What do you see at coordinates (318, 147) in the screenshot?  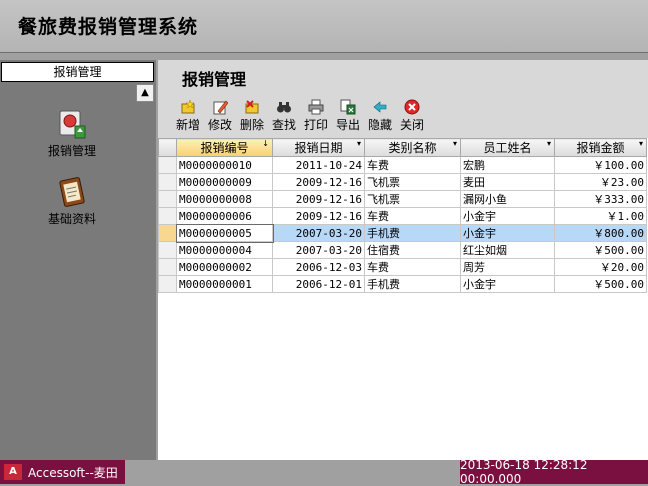 I see `column-header-expense-date: 报销日期 ▾` at bounding box center [318, 147].